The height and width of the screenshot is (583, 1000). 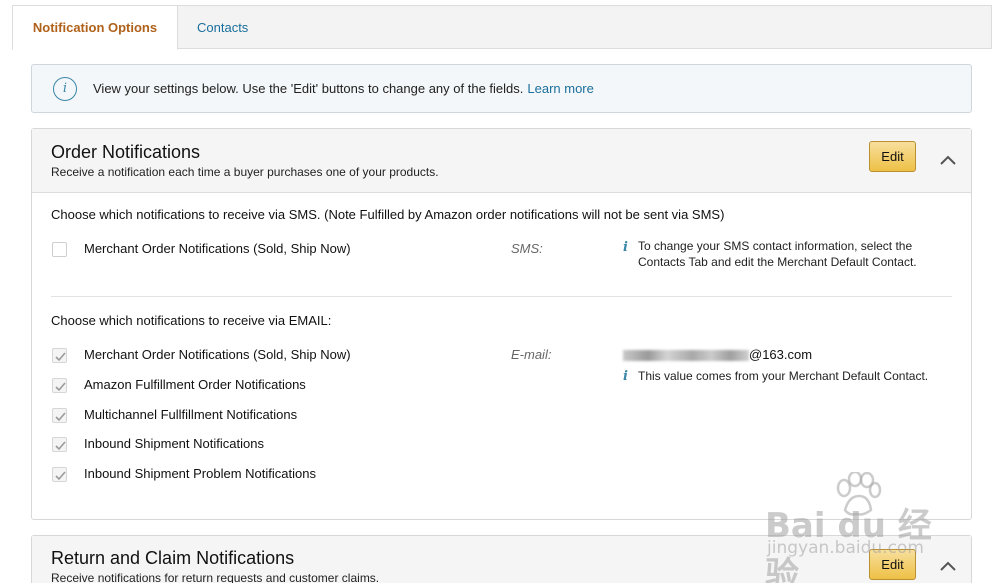 I want to click on section-divider, so click(x=501, y=296).